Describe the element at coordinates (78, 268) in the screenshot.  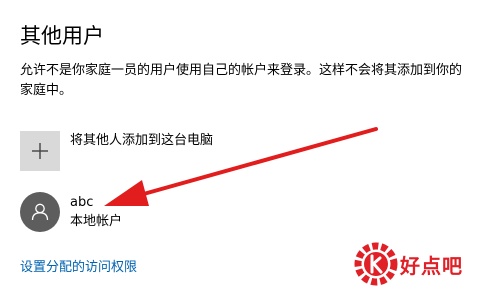
I see `assigned-access-link: 设置分配的访问权限` at that location.